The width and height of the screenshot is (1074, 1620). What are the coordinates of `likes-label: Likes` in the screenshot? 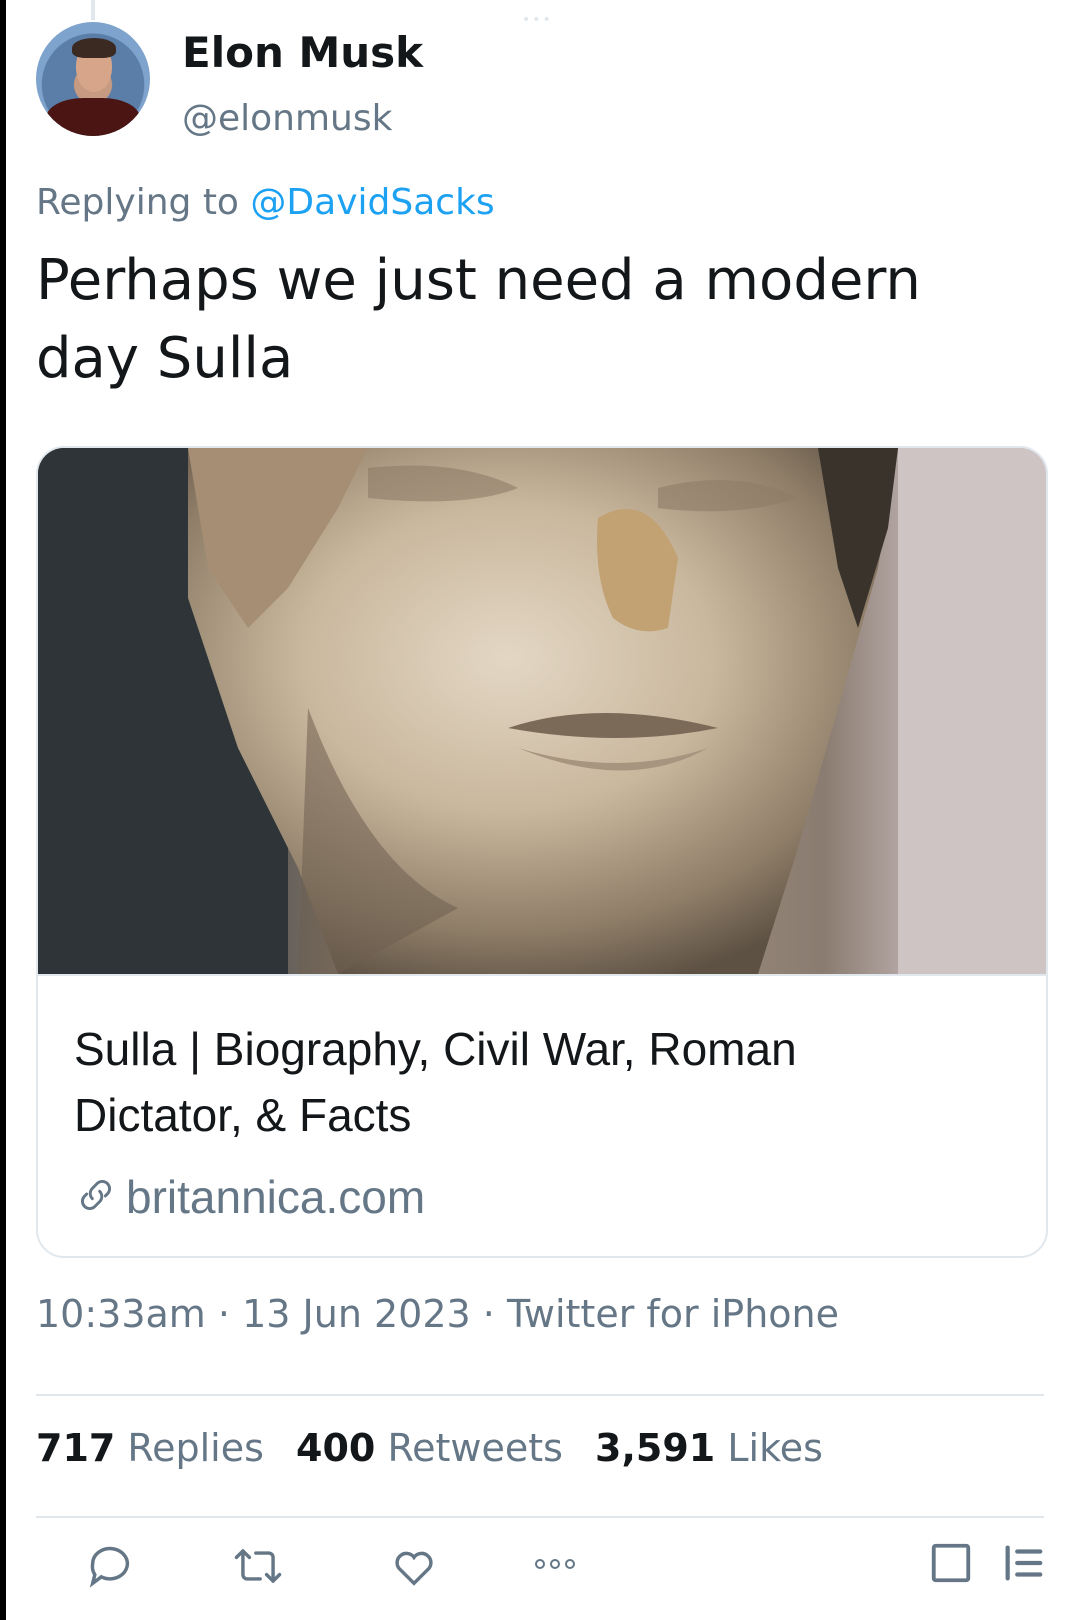 It's located at (775, 1448).